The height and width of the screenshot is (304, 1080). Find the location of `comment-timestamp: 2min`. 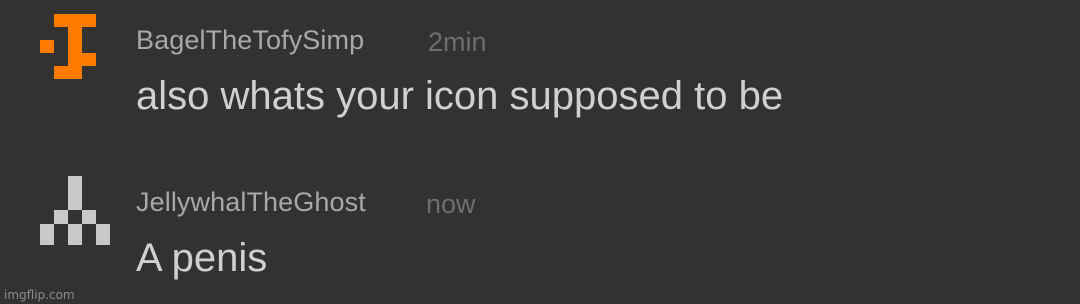

comment-timestamp: 2min is located at coordinates (457, 42).